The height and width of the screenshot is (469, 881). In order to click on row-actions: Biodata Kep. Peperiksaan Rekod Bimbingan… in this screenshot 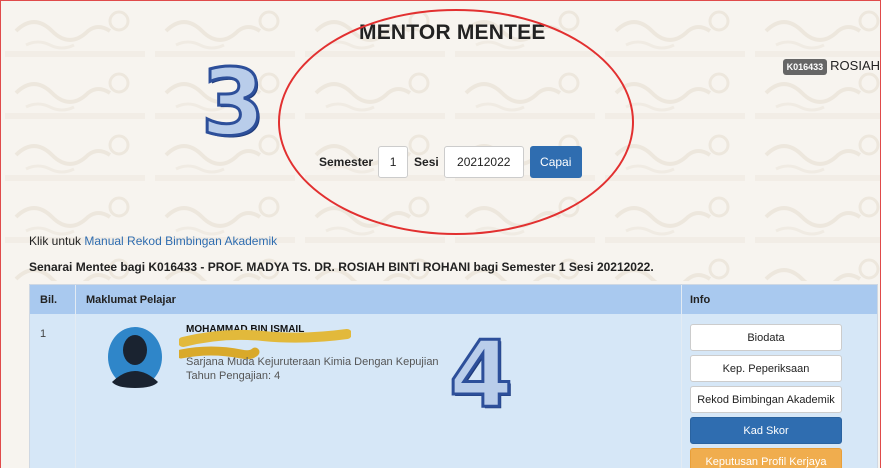, I will do `click(779, 391)`.